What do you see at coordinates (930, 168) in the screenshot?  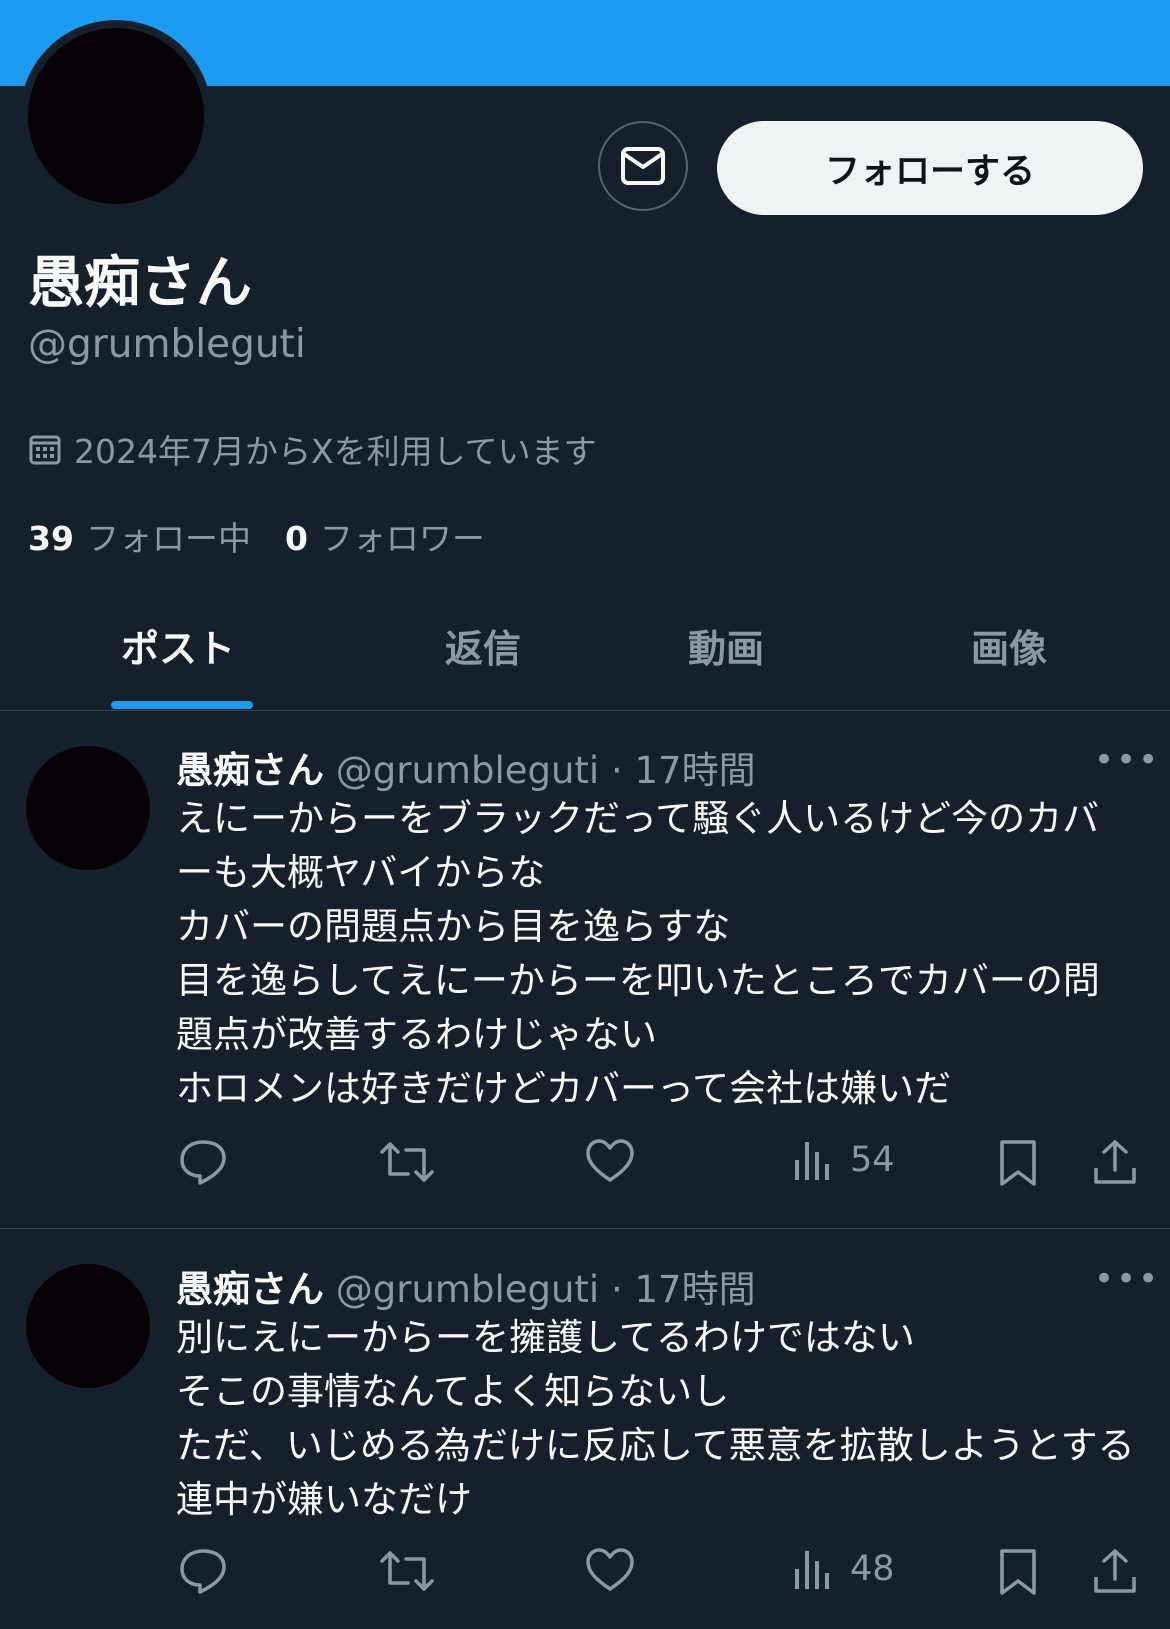 I see `follow-button: フォローする` at bounding box center [930, 168].